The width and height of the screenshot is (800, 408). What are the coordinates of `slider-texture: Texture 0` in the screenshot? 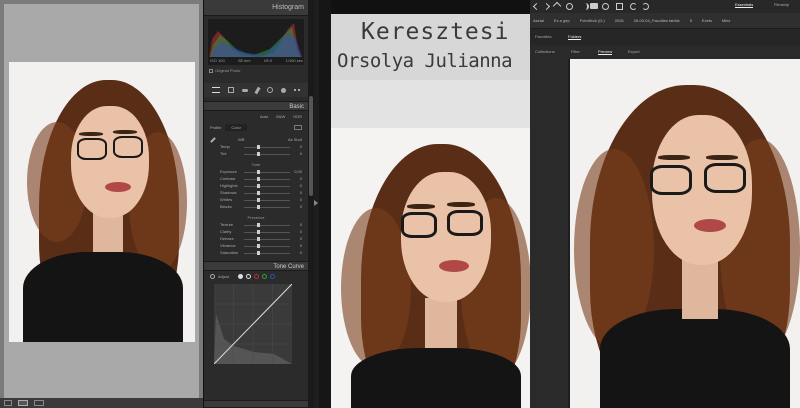 It's located at (256, 225).